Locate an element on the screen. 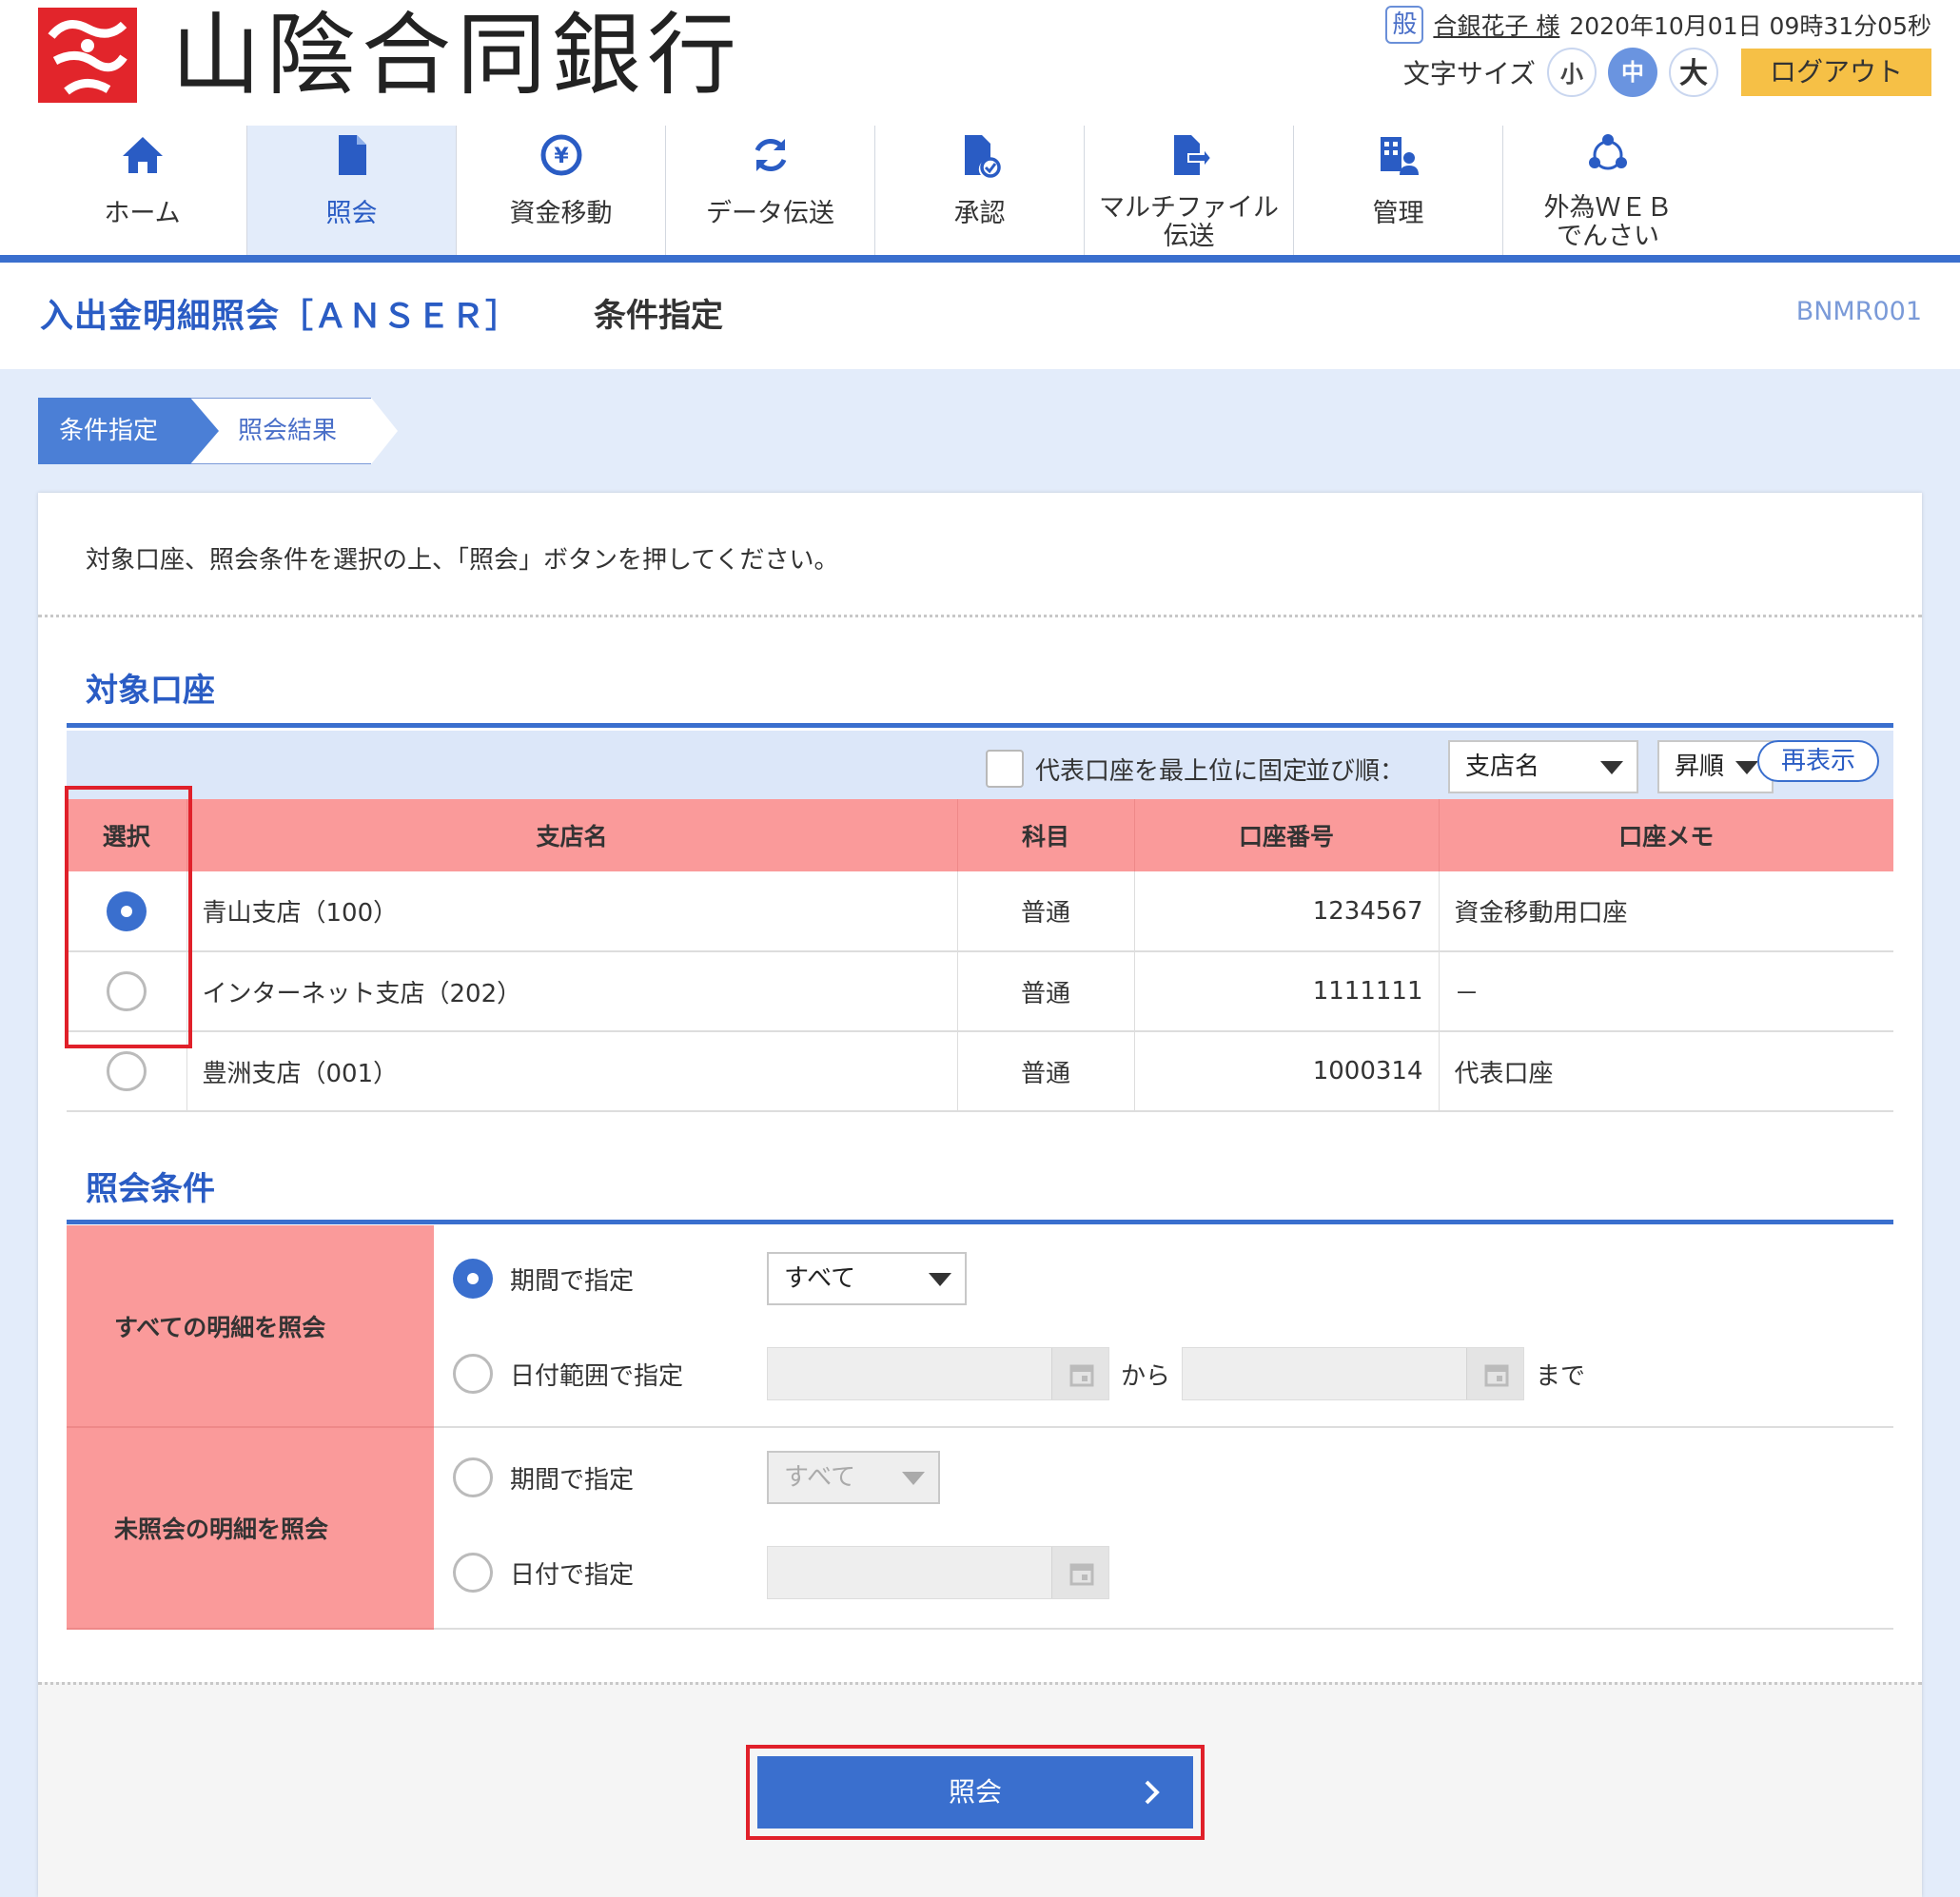  table-row: インターネット支店（202） 普通 1111111 － is located at coordinates (980, 991).